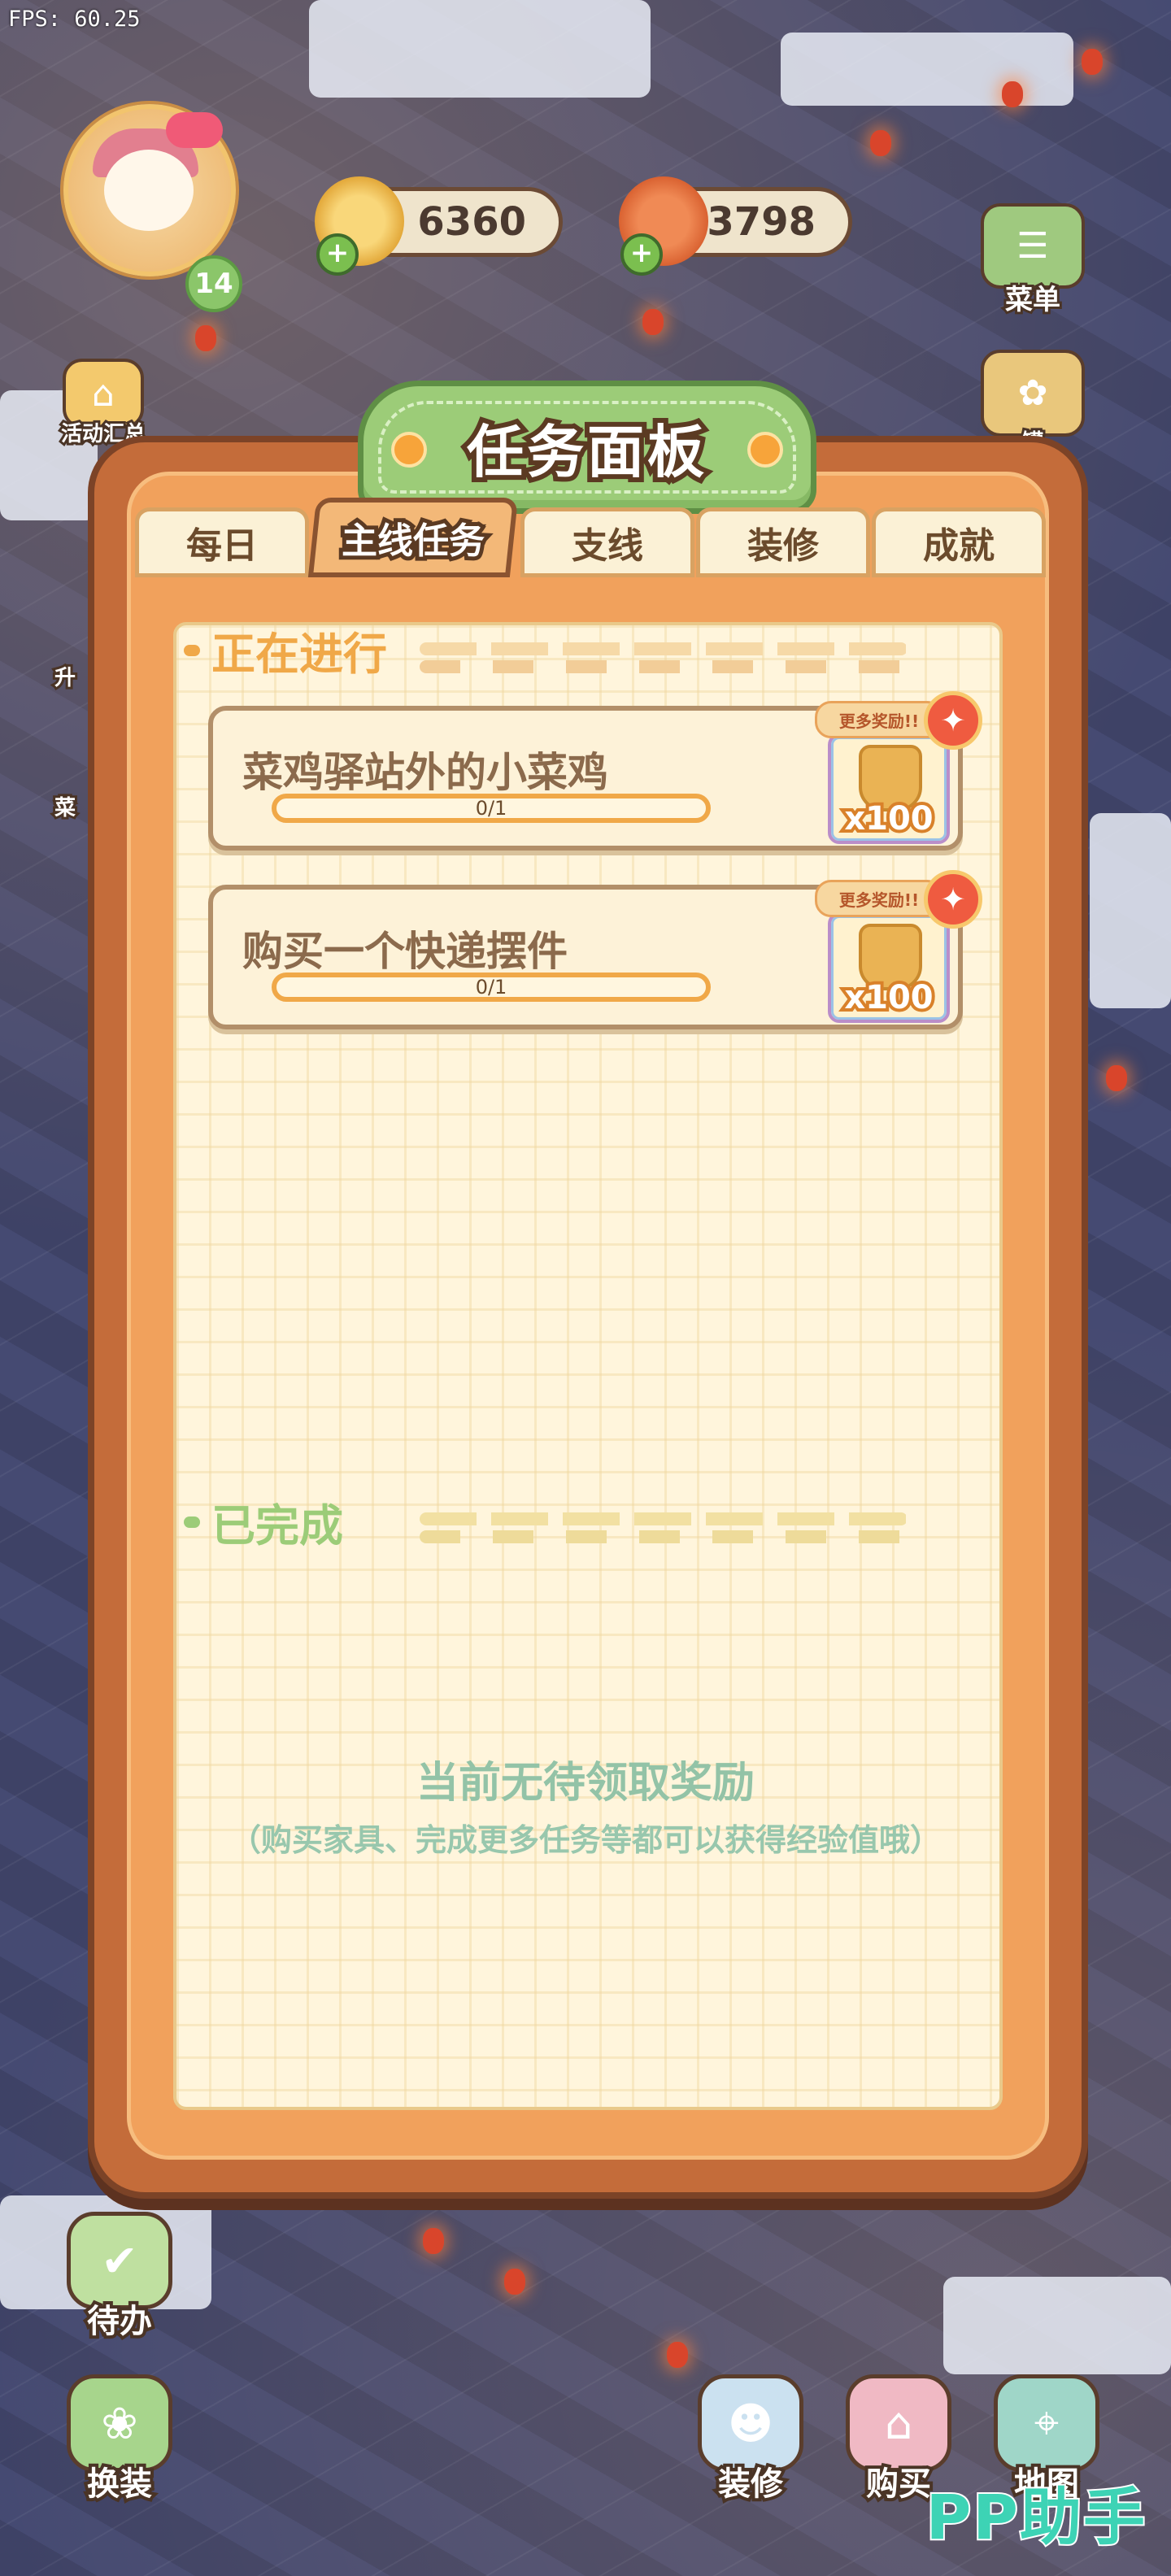 This screenshot has height=2576, width=1171. What do you see at coordinates (214, 283) in the screenshot?
I see `player-level-badge: 14` at bounding box center [214, 283].